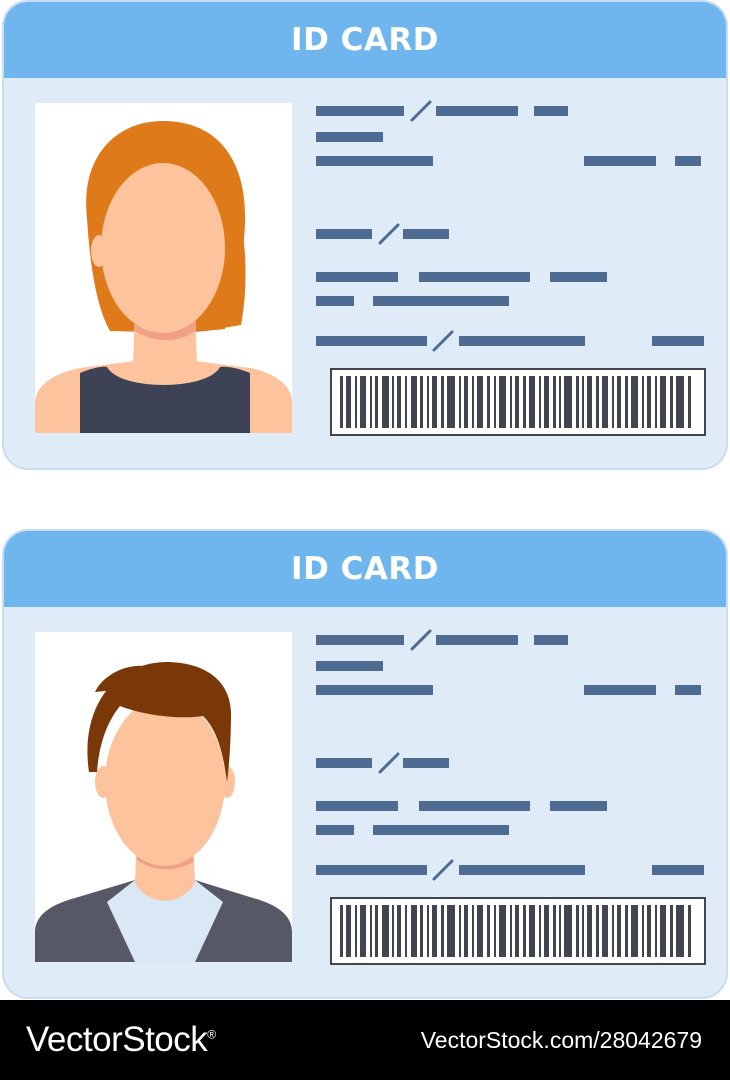  I want to click on watermark-footer: VectorStock® VectorStock.com/28042679, so click(365, 1040).